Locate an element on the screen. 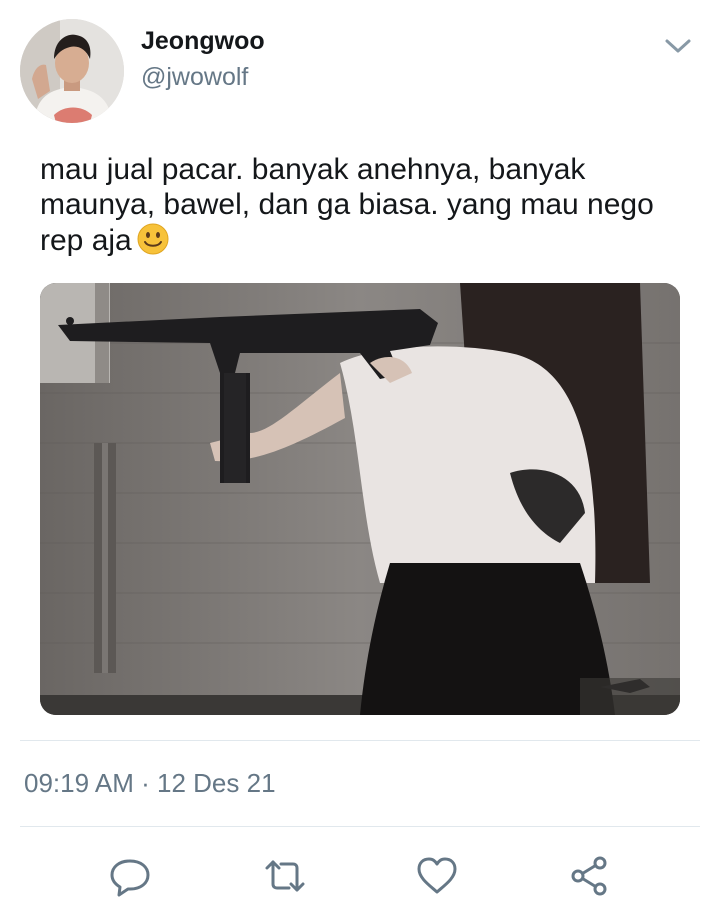 This screenshot has width=720, height=919. retweet-icon is located at coordinates (285, 876).